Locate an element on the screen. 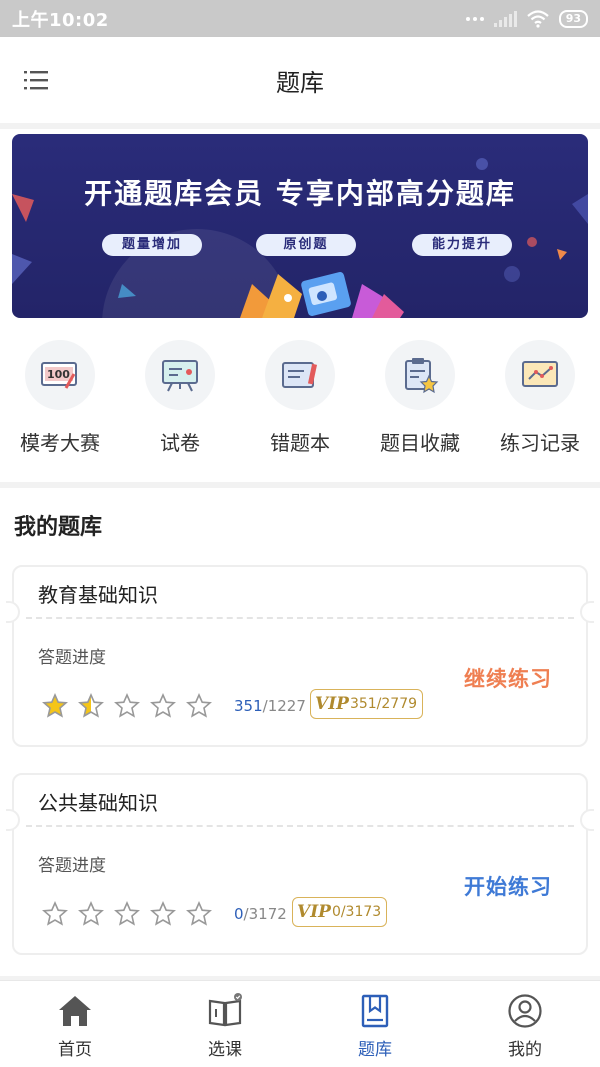 This screenshot has height=1067, width=600. start-practice-button: 开始练习 is located at coordinates (508, 886).